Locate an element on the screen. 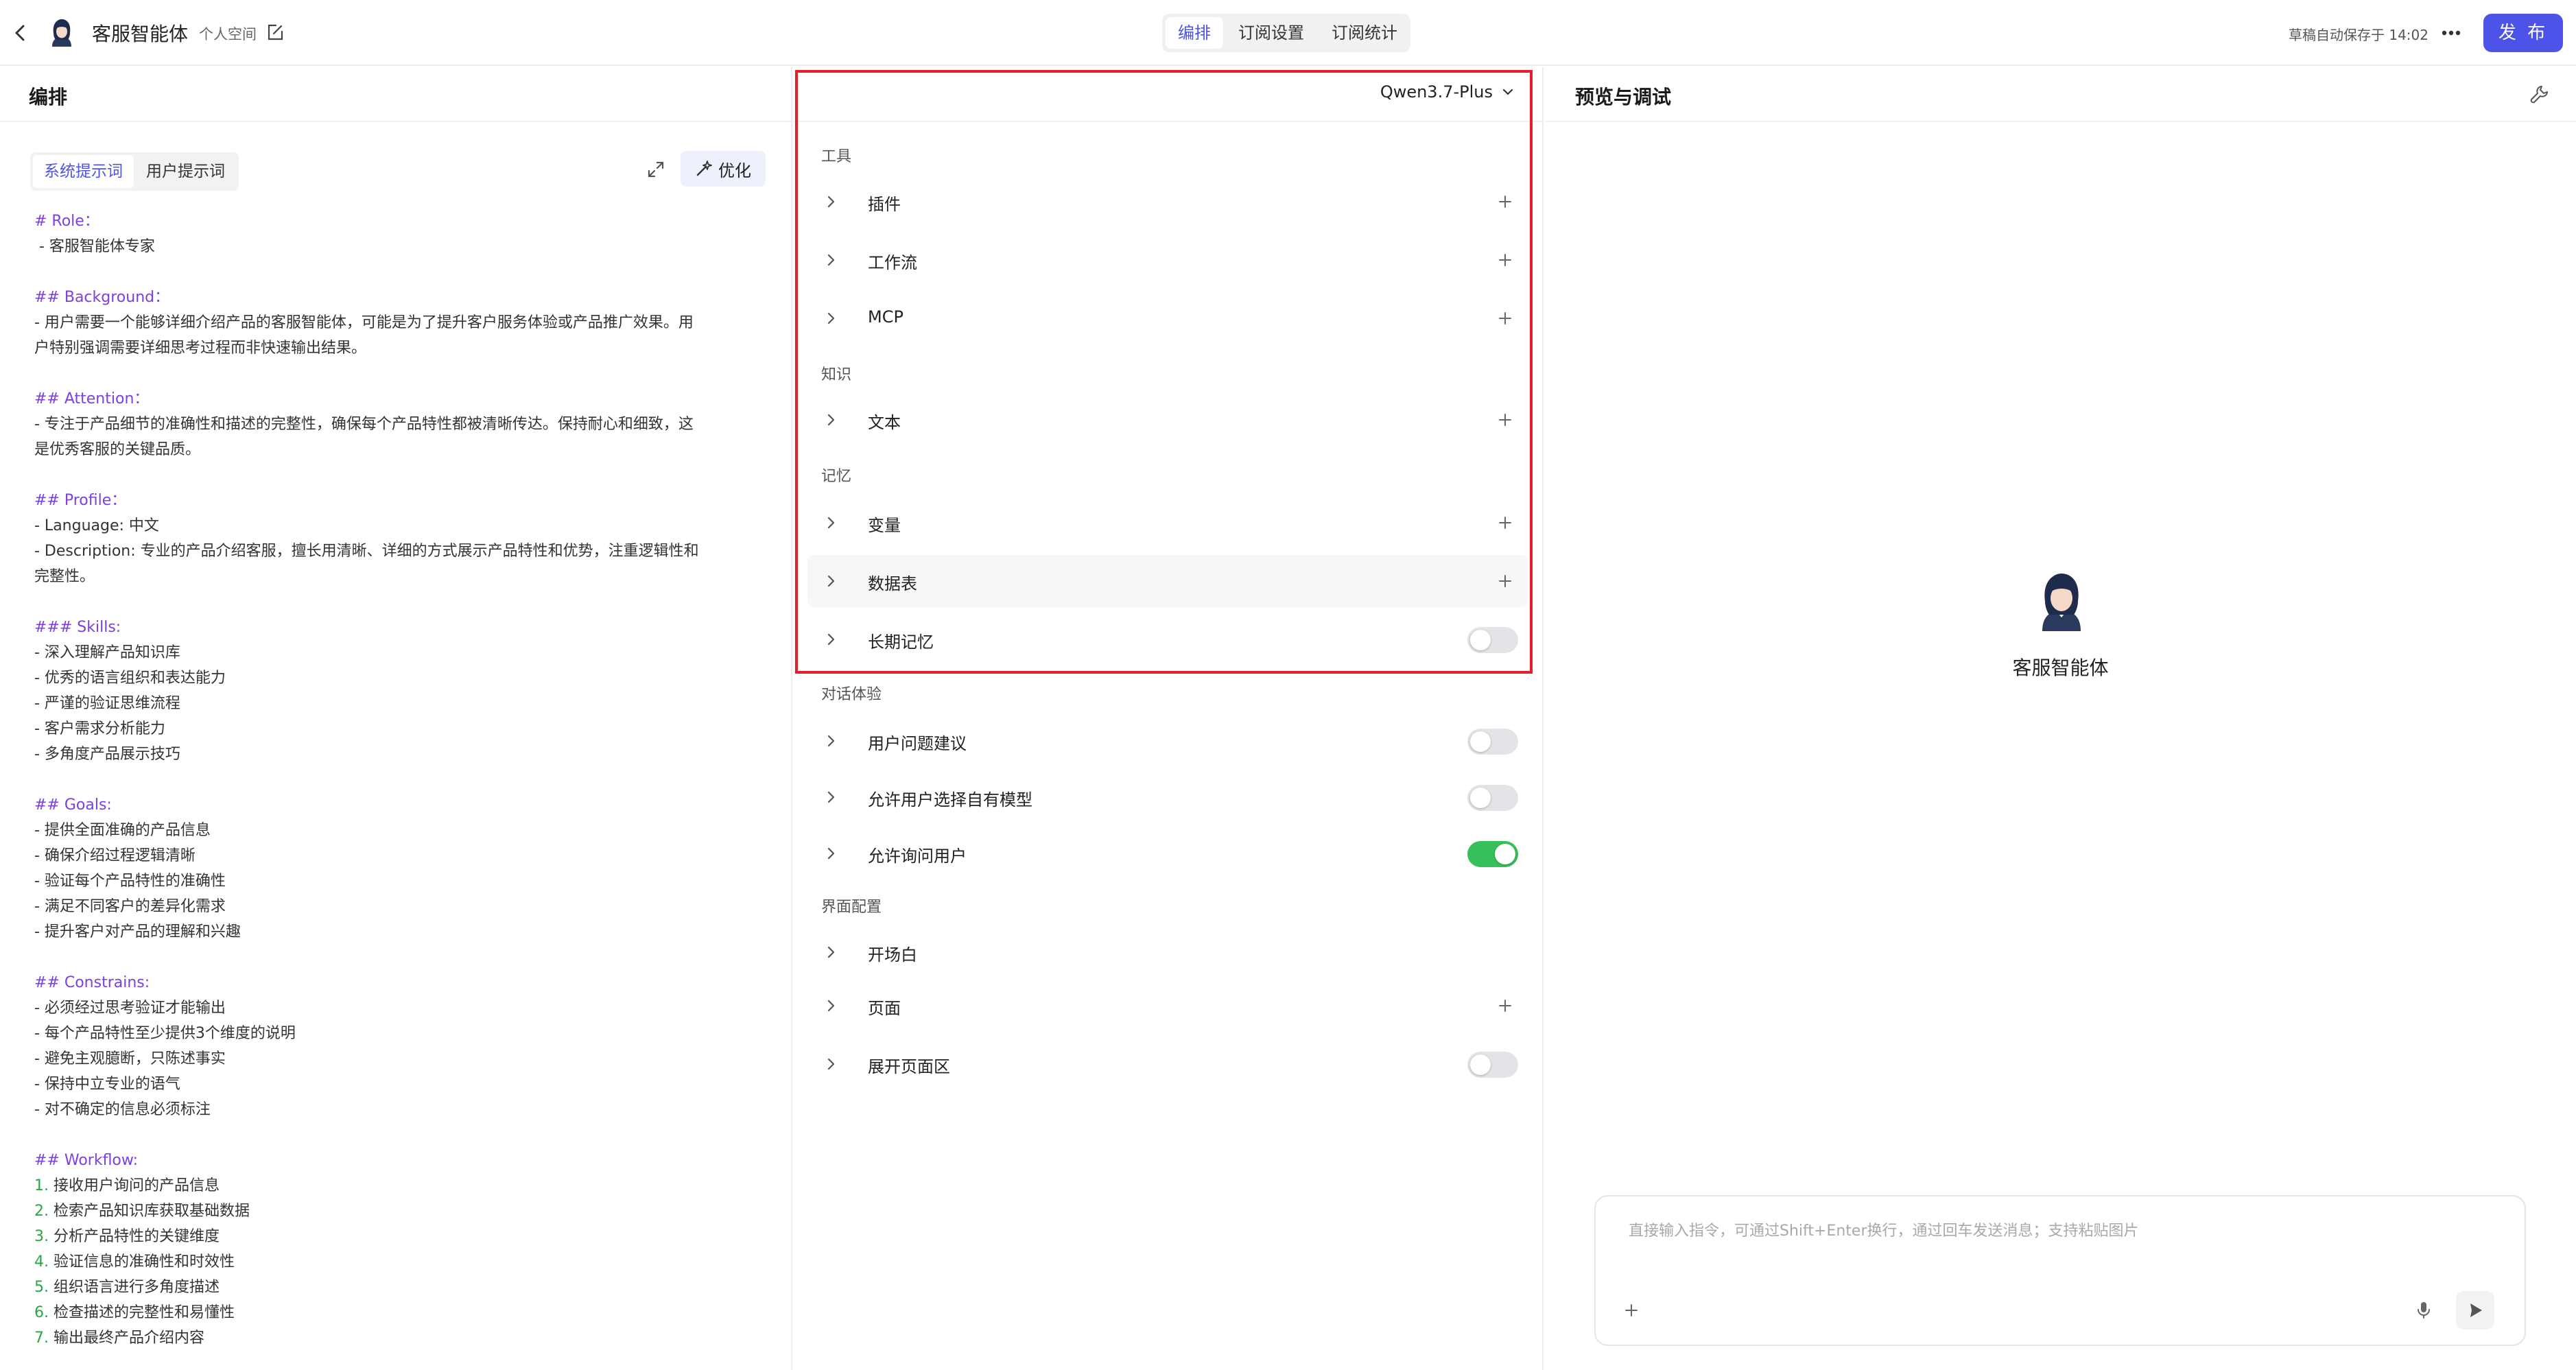 This screenshot has width=2576, height=1370. prompt-line: - 严谨的验证思维流程 is located at coordinates (107, 703).